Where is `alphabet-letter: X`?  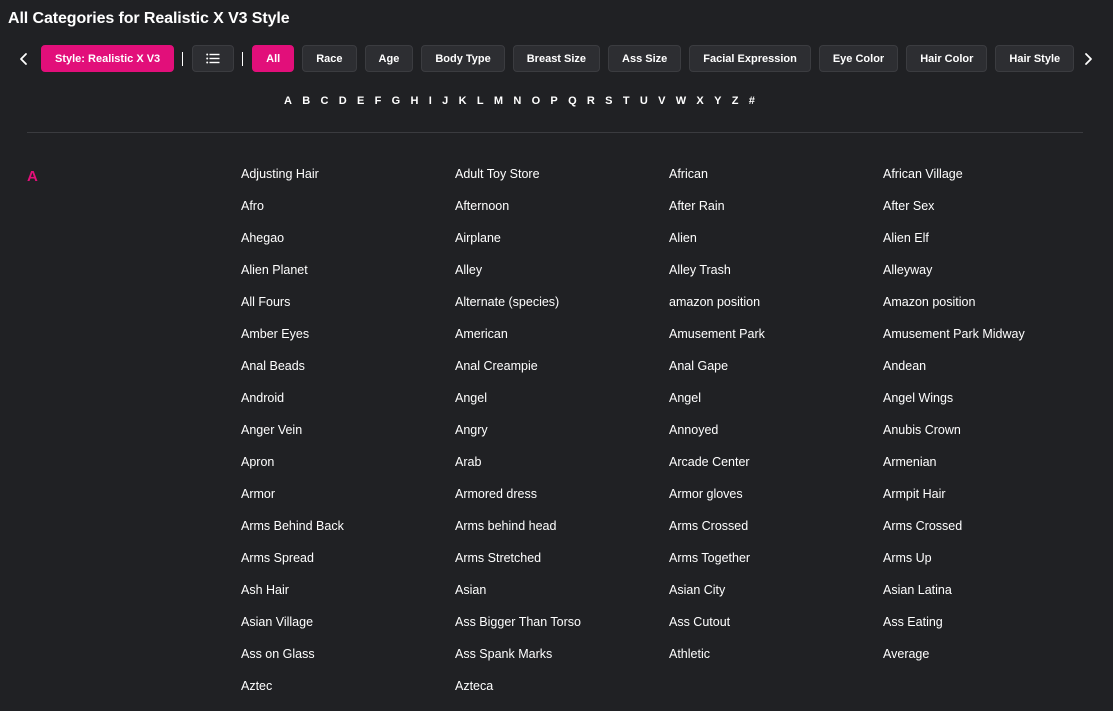
alphabet-letter: X is located at coordinates (699, 101).